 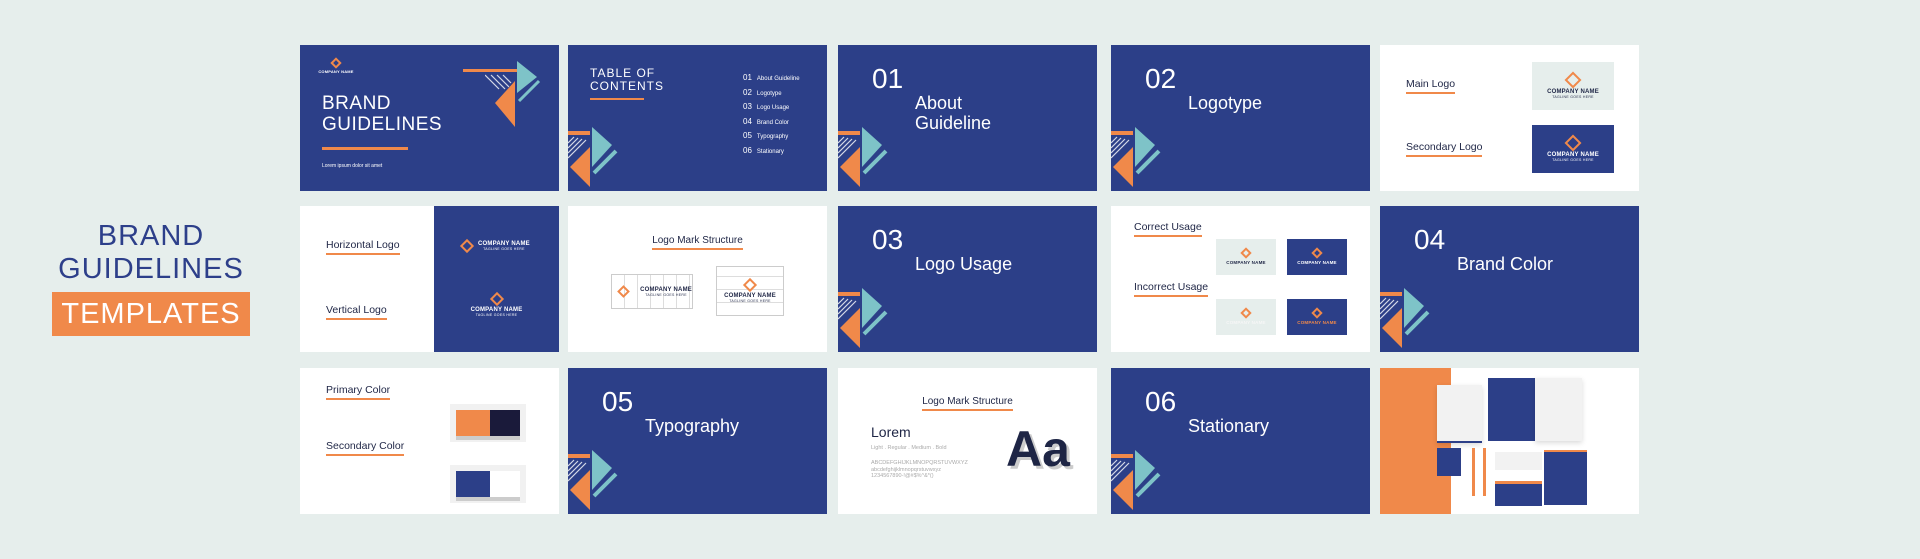 I want to click on toc-item-number: 02, so click(x=747, y=92).